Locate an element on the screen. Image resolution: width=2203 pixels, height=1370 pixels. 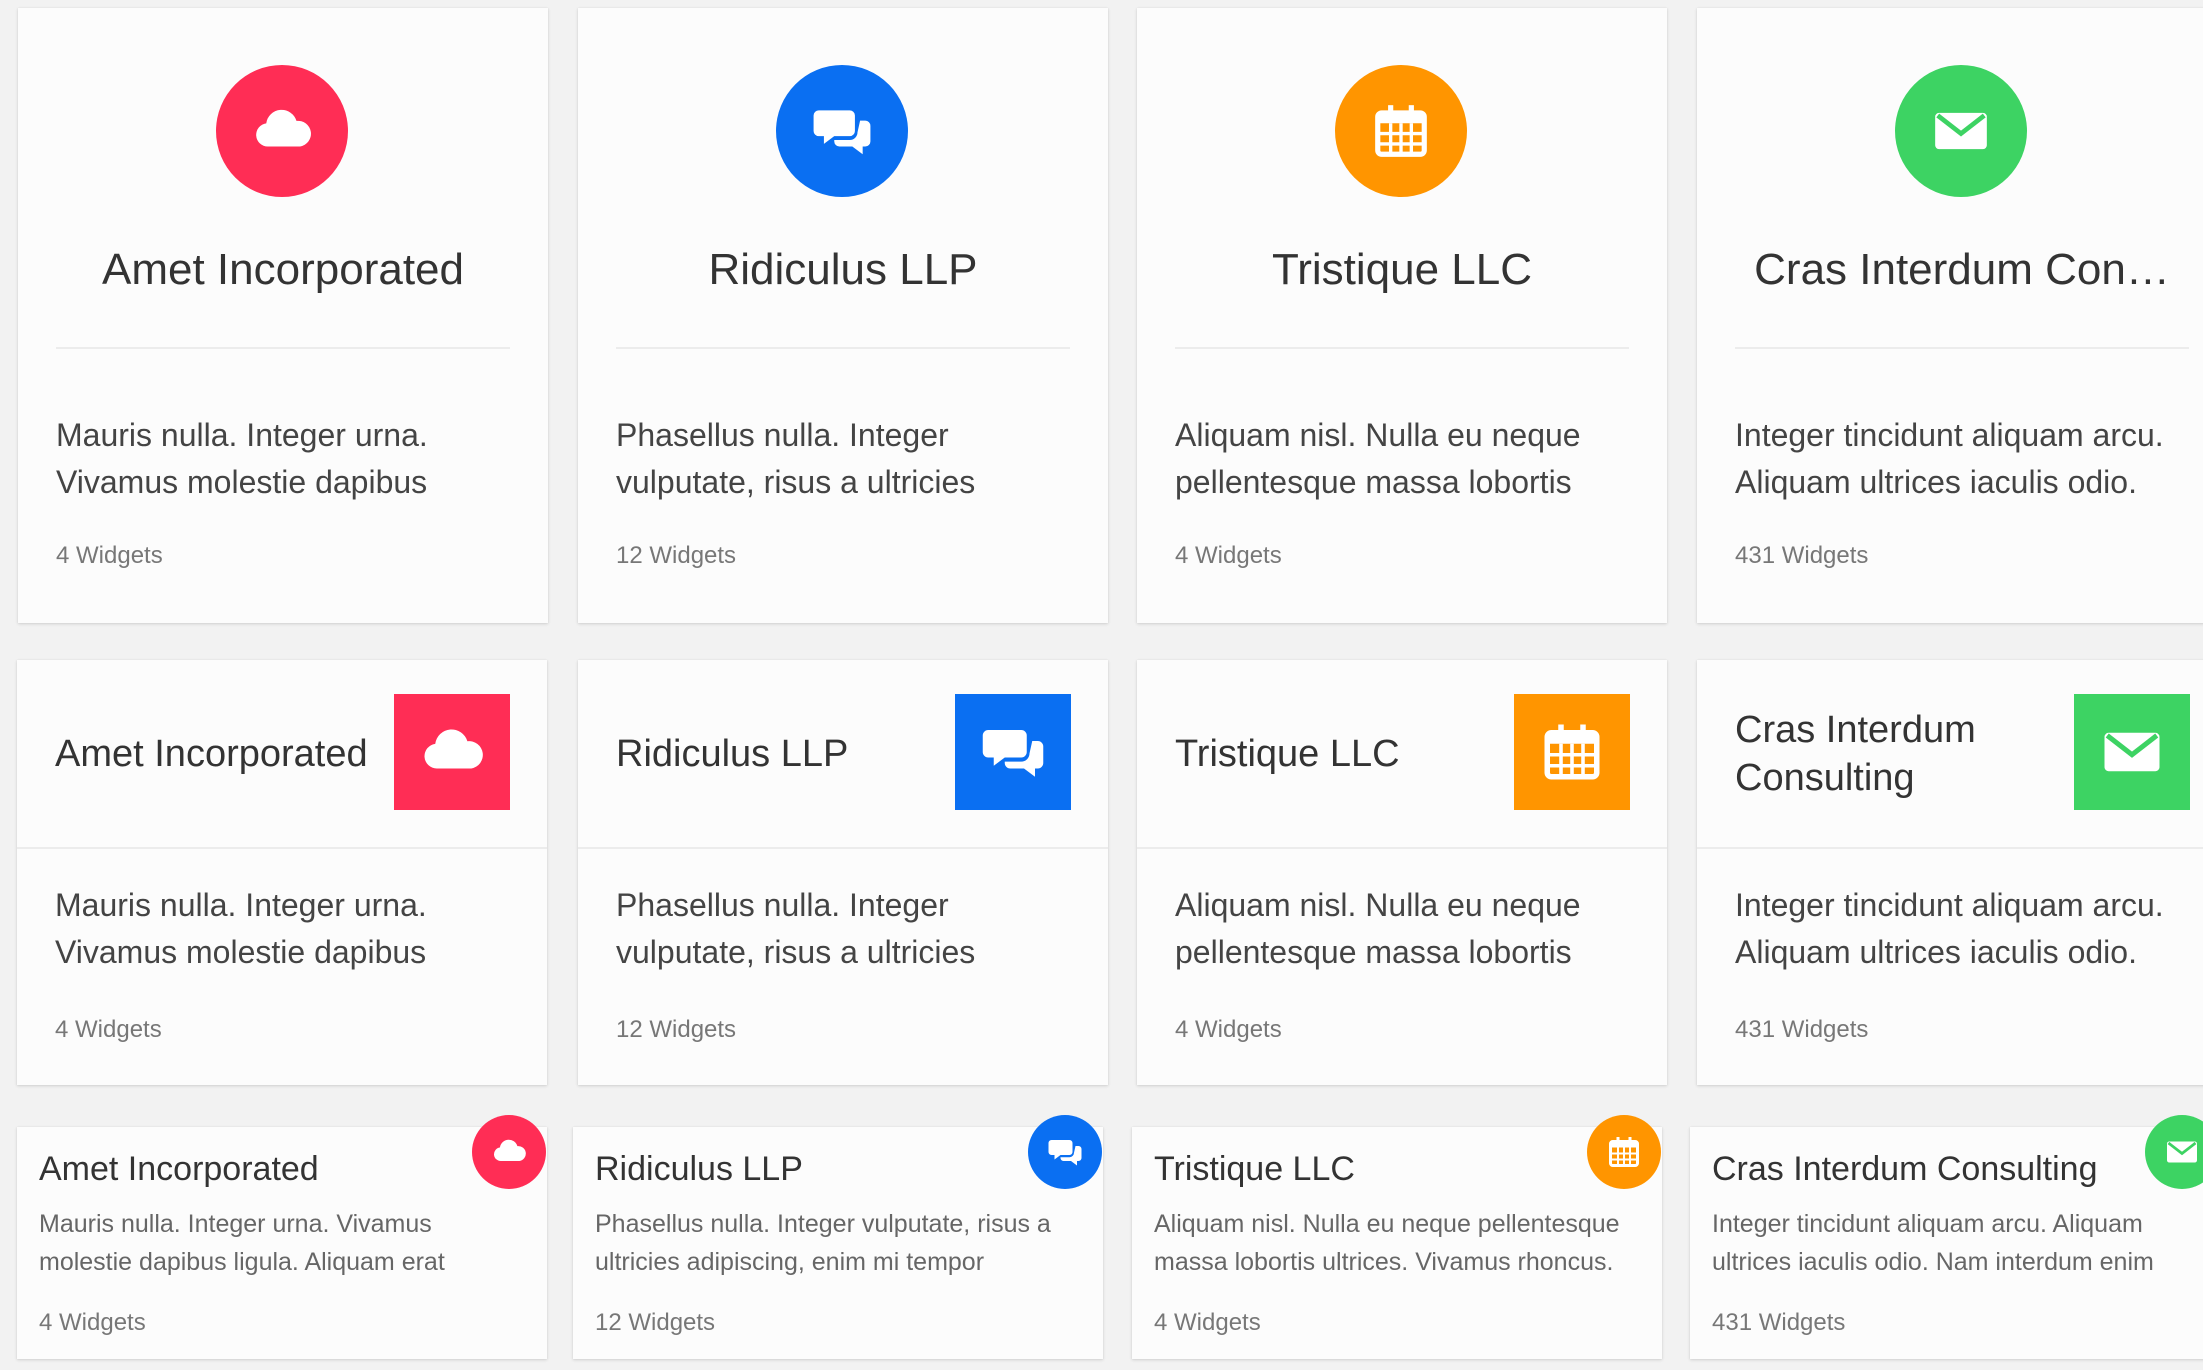
envelope-icon-square is located at coordinates (2132, 752).